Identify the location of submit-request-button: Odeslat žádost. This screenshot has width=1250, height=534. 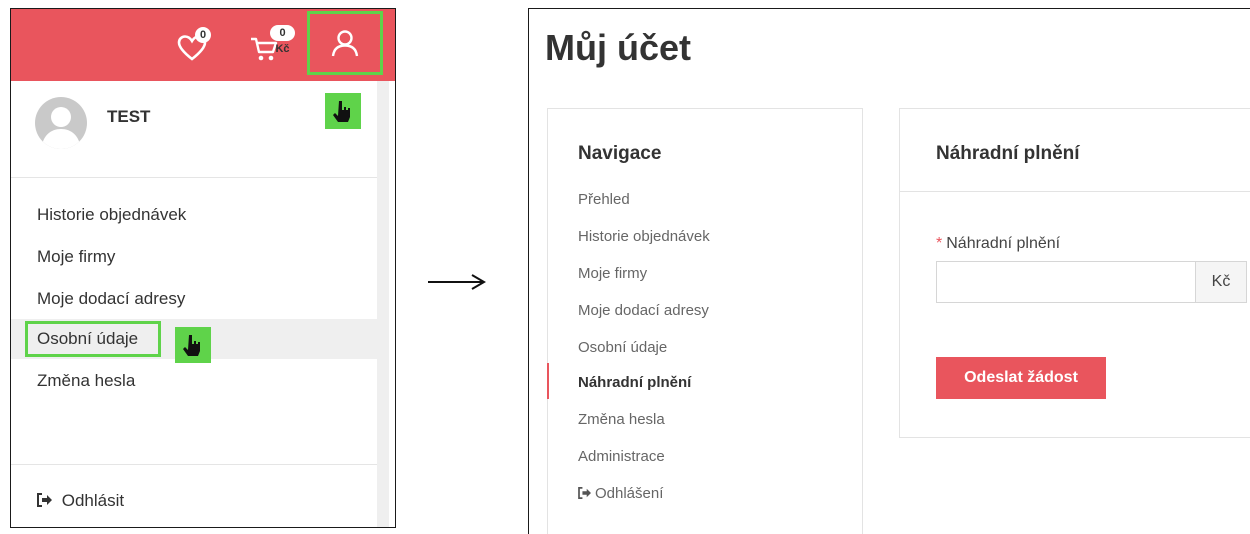
(1021, 378).